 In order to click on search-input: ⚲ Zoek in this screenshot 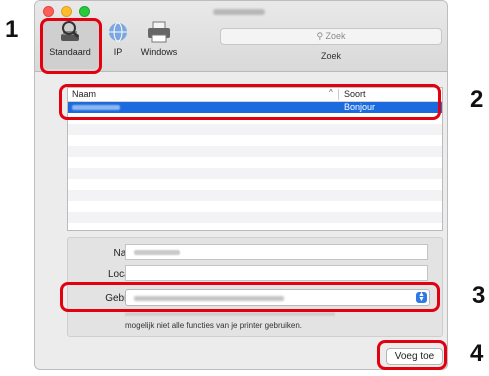, I will do `click(331, 36)`.